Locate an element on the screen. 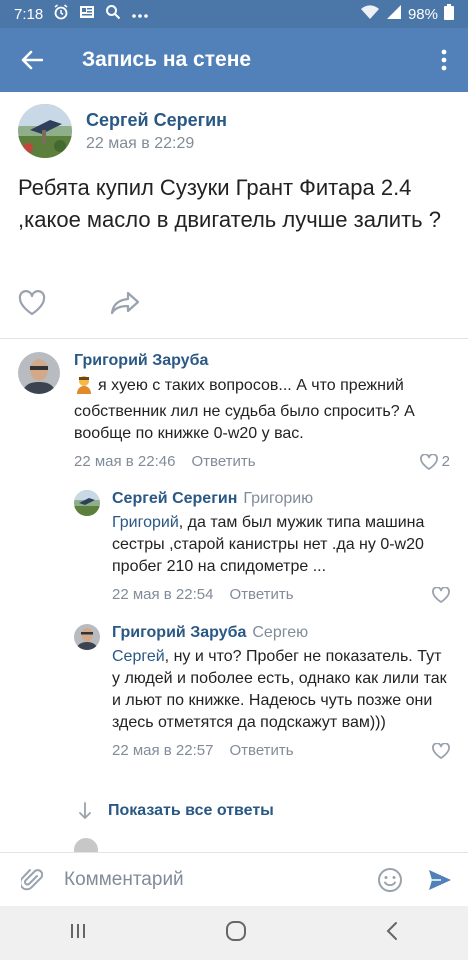 The height and width of the screenshot is (960, 468). comment-date: 22 мая в 22:46 is located at coordinates (125, 461).